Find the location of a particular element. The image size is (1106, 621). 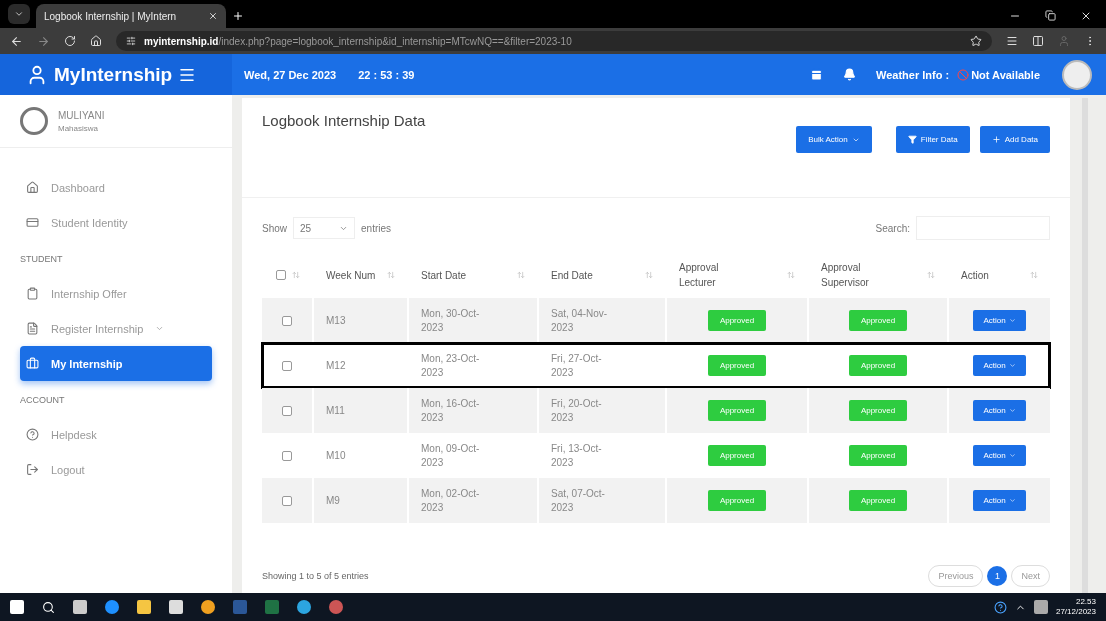

column-header: Week Num is located at coordinates (351, 275).